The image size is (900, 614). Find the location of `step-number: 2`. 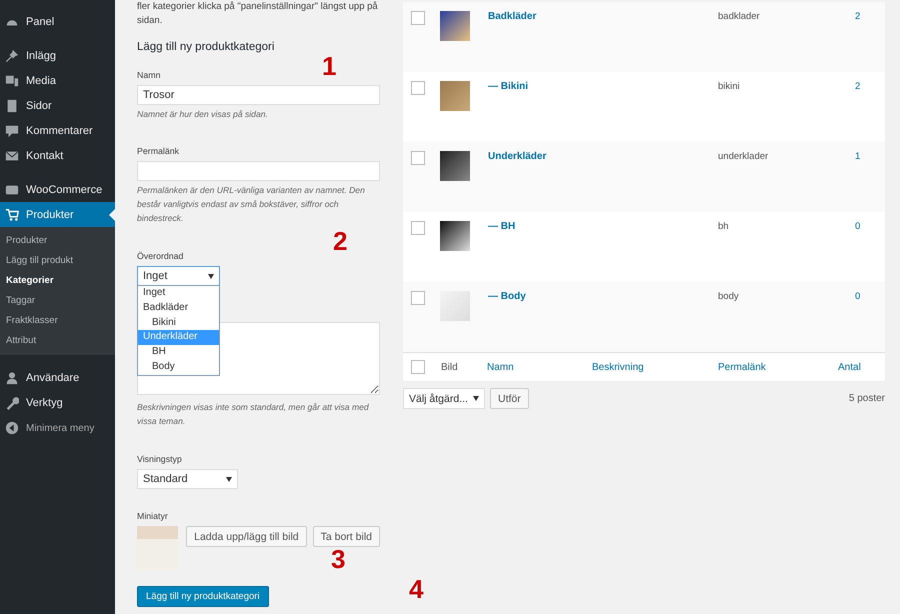

step-number: 2 is located at coordinates (340, 241).